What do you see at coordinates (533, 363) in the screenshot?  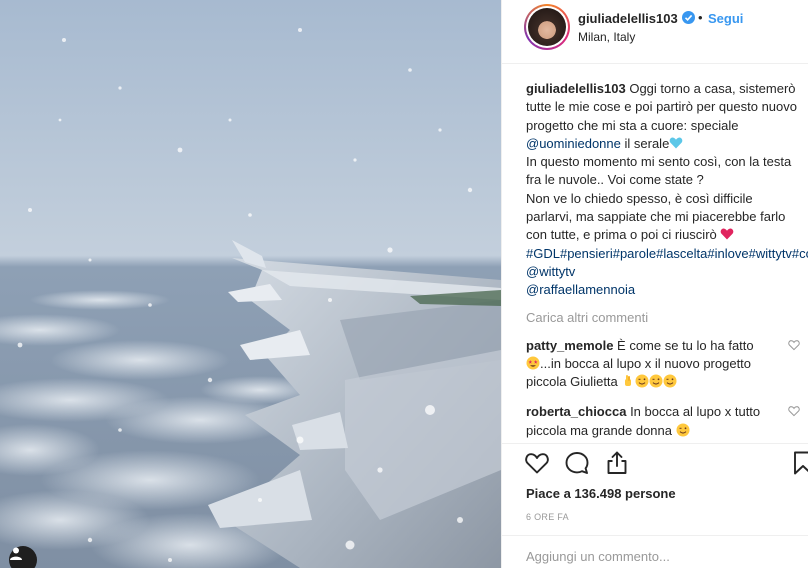 I see `star-struck-emoji-icon` at bounding box center [533, 363].